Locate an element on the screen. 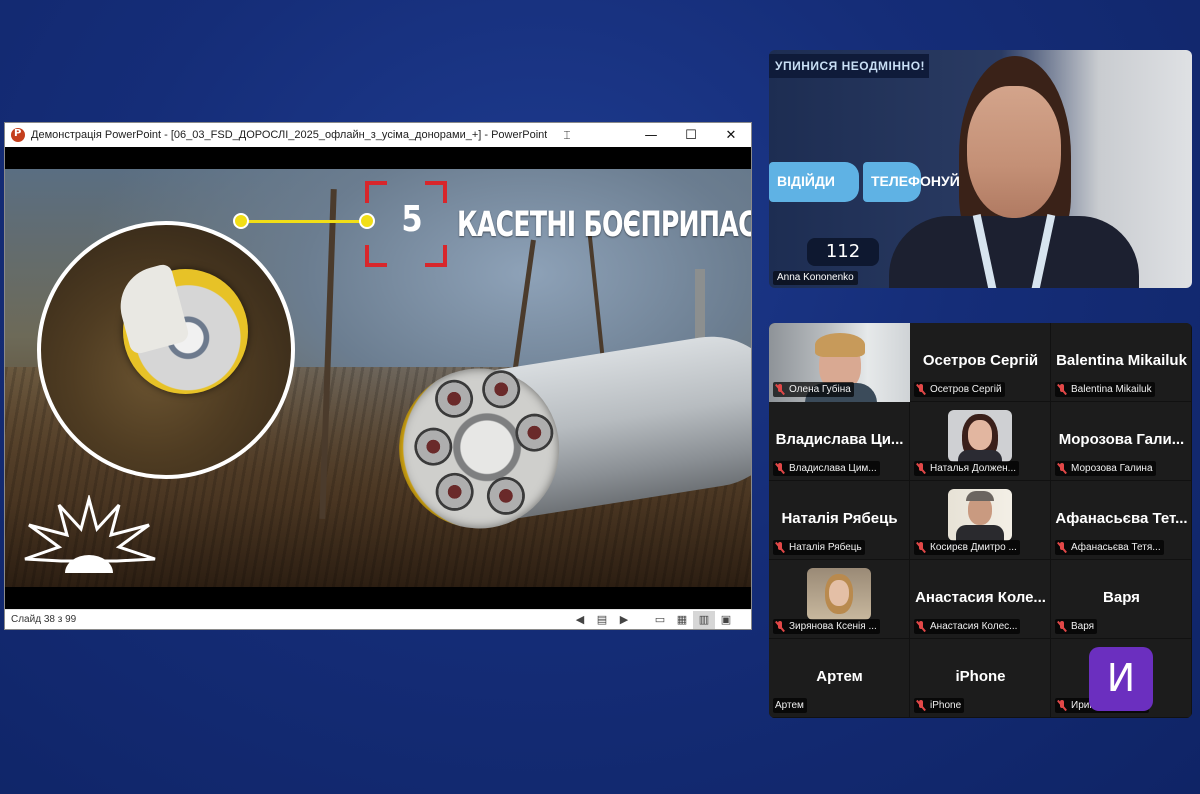  text-cursor-icon: ⌶ is located at coordinates (567, 134).